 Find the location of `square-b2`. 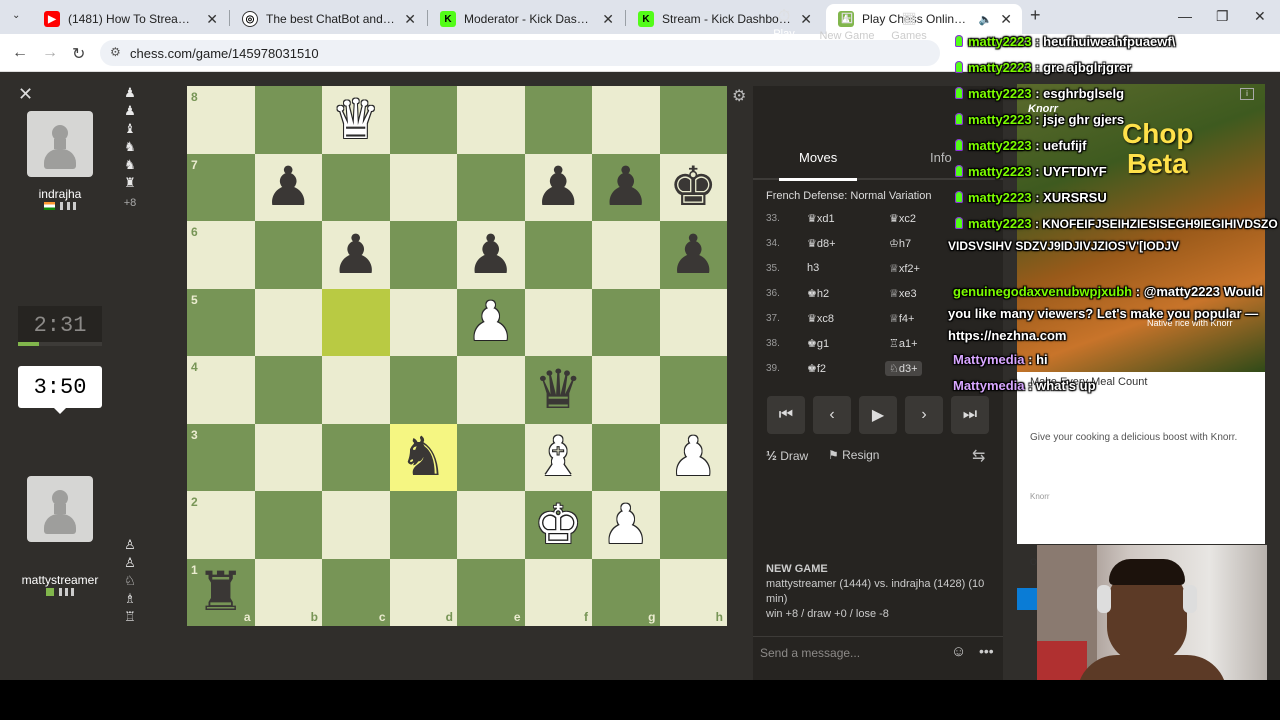

square-b2 is located at coordinates (288, 525).